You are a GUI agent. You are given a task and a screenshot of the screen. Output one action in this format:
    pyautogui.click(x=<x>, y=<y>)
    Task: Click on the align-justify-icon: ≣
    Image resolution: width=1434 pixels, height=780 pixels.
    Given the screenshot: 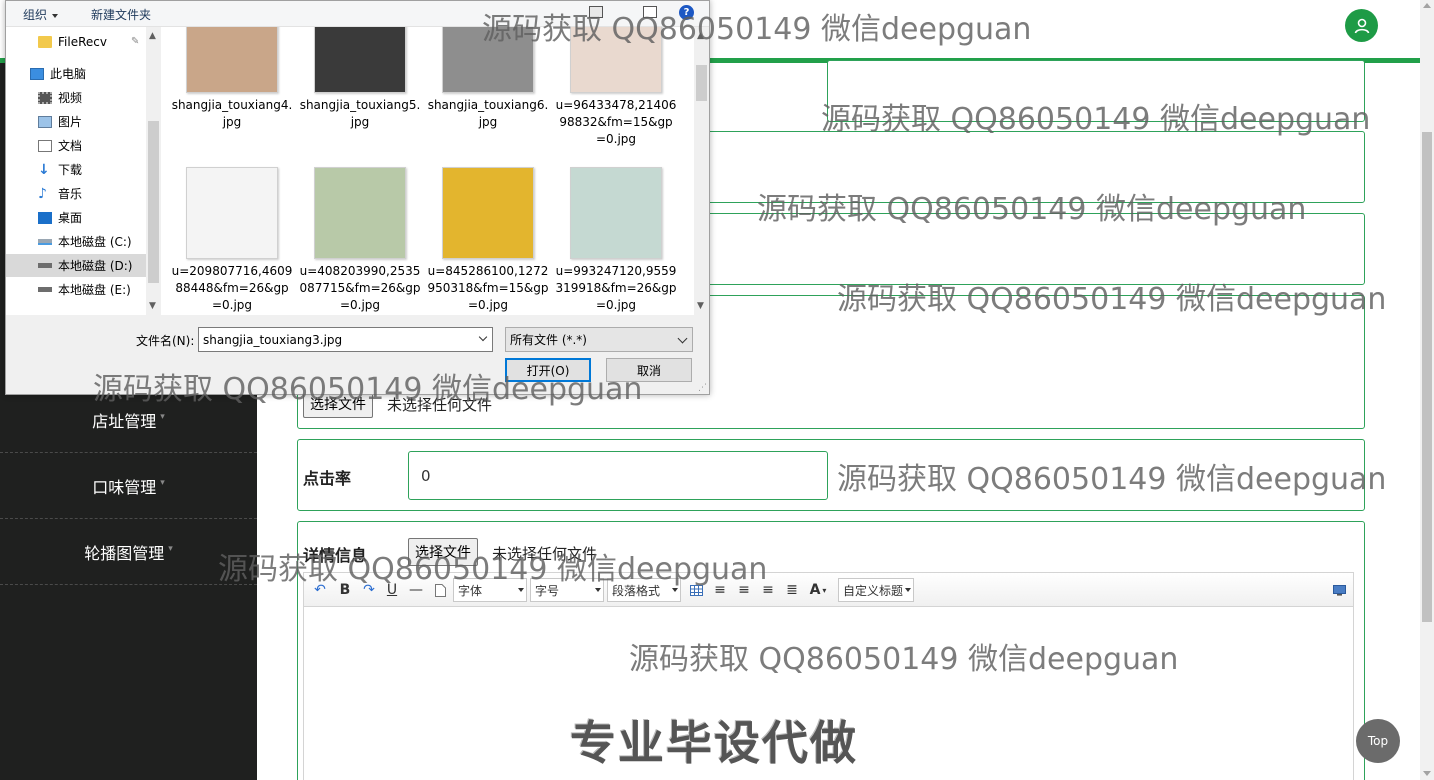 What is the action you would take?
    pyautogui.click(x=792, y=590)
    